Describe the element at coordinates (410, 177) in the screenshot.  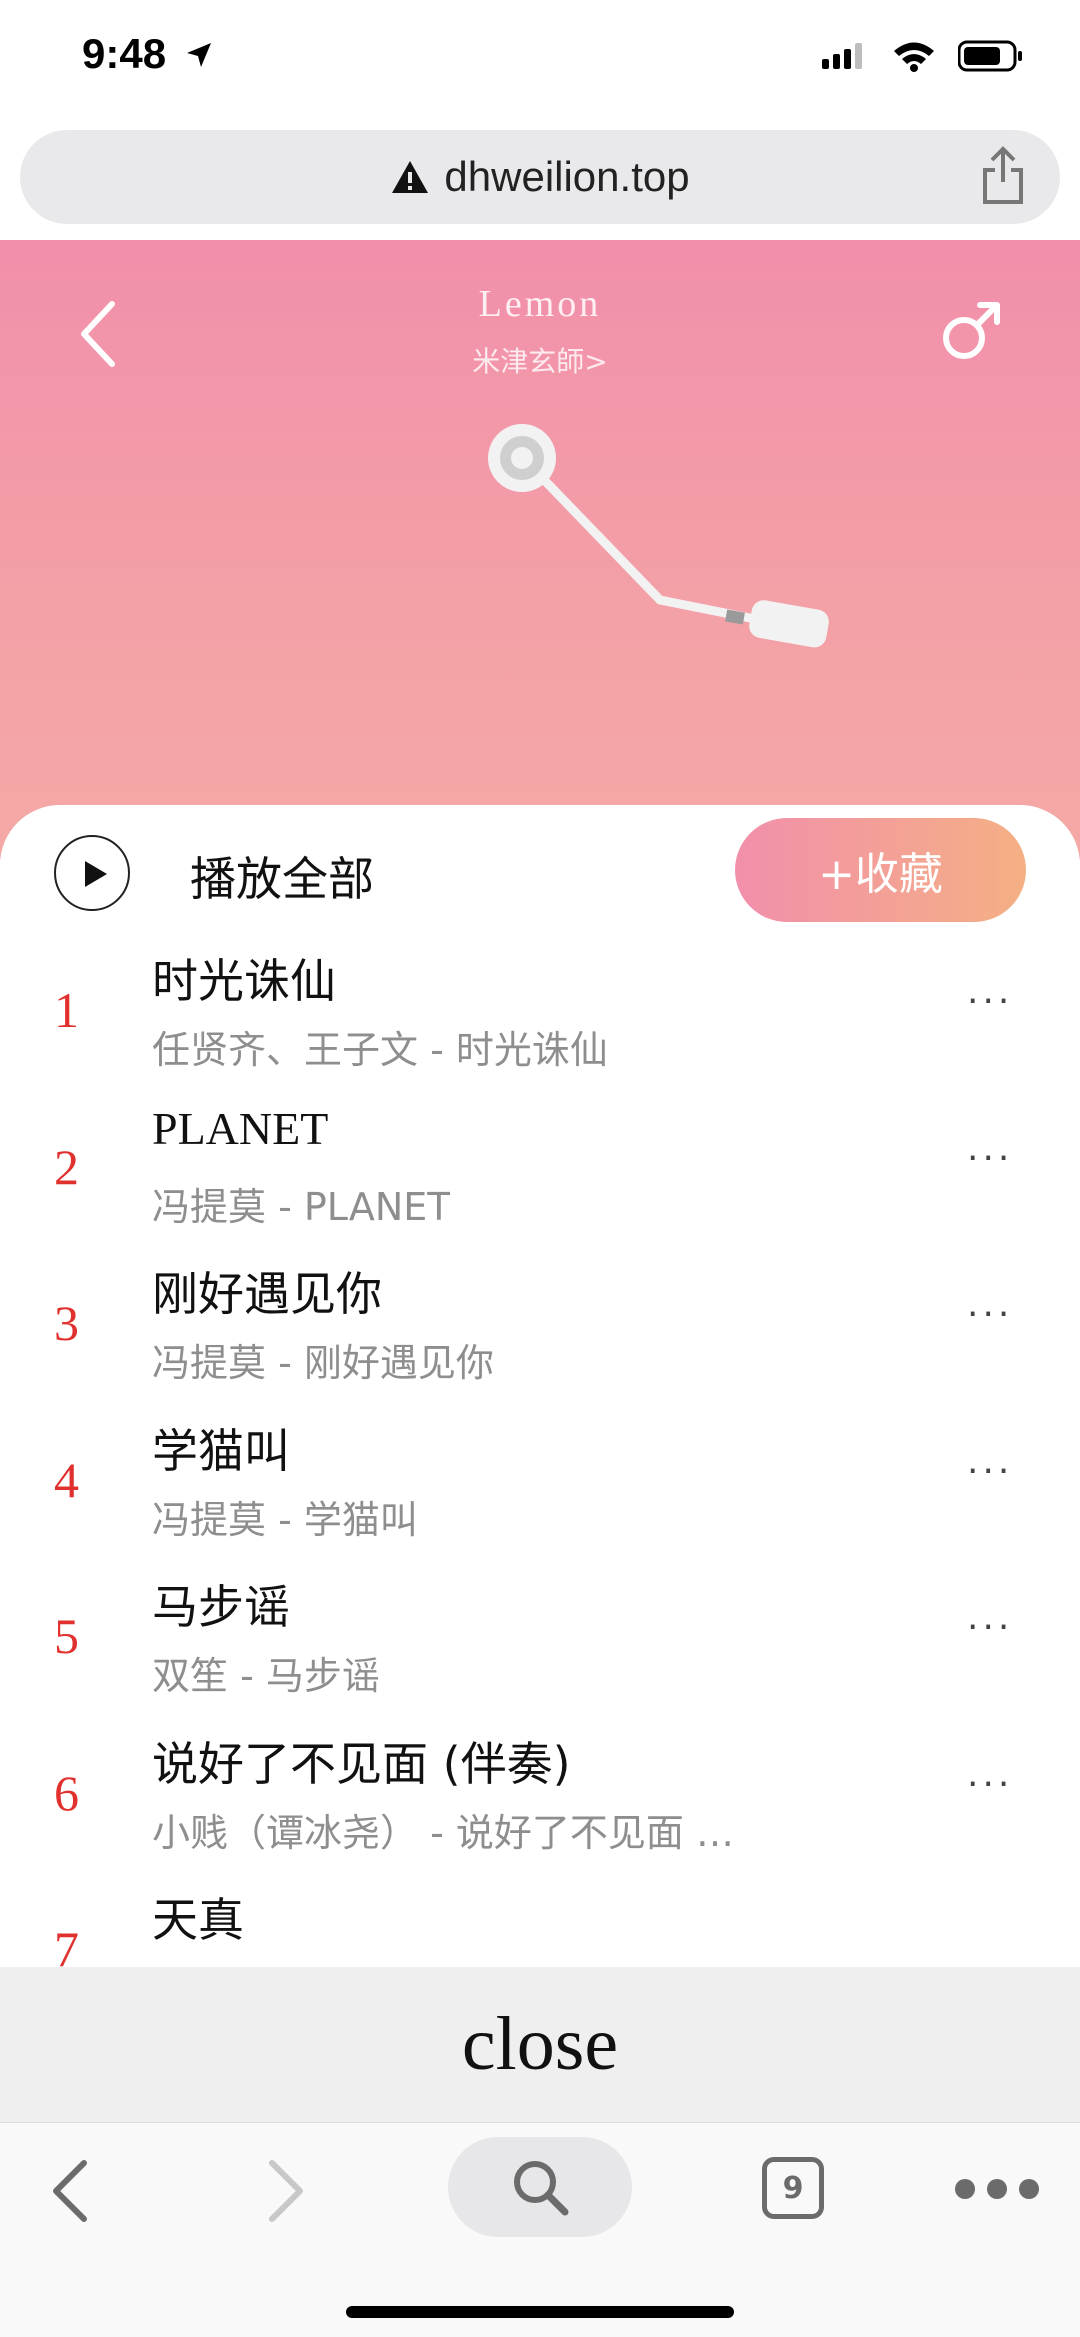
I see `warning-icon` at that location.